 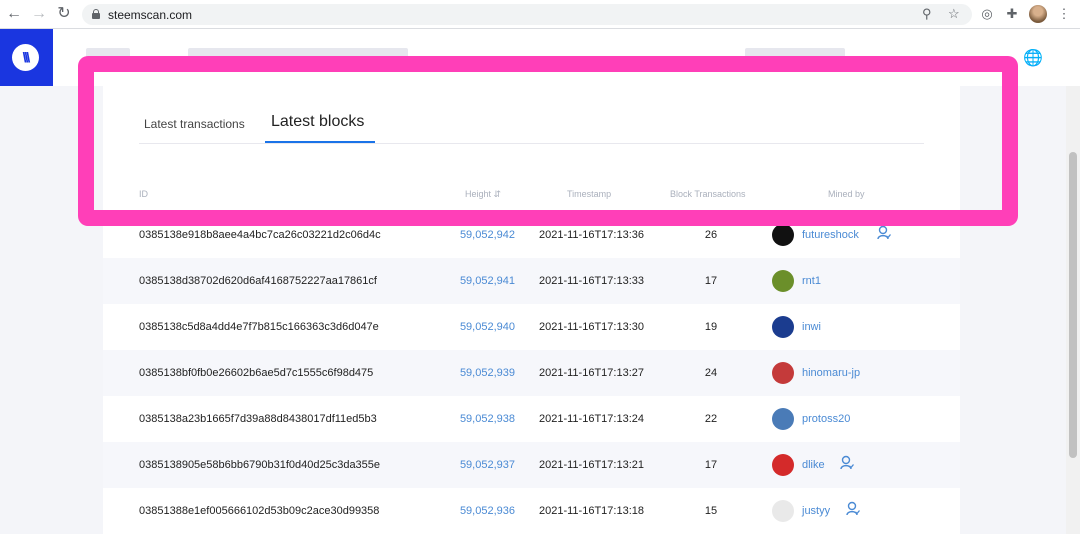 What do you see at coordinates (39, 14) in the screenshot?
I see `forward-icon: →` at bounding box center [39, 14].